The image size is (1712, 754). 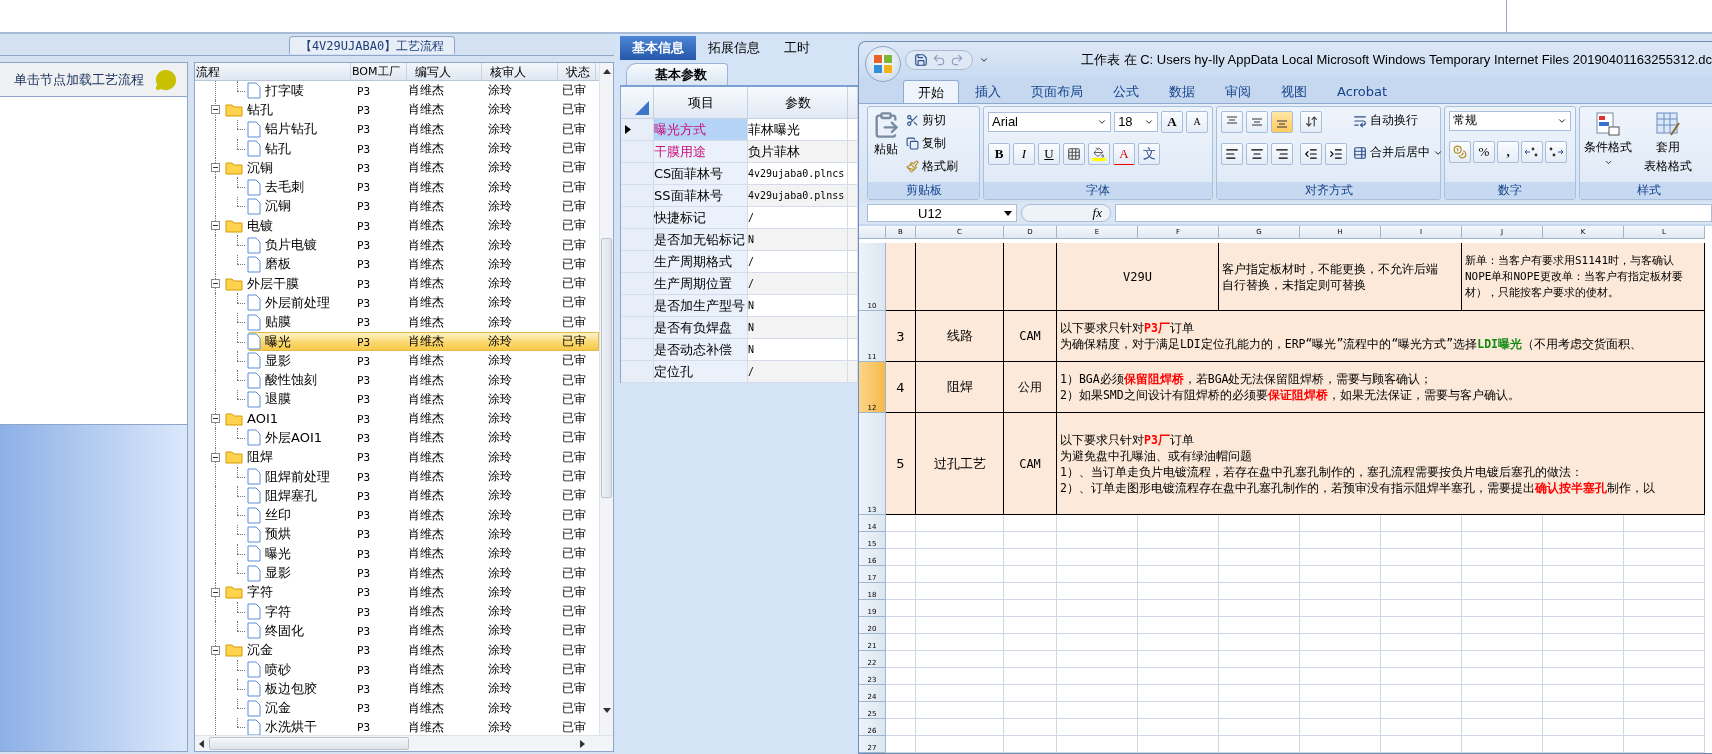 What do you see at coordinates (734, 48) in the screenshot?
I see `tab: 拓展信息` at bounding box center [734, 48].